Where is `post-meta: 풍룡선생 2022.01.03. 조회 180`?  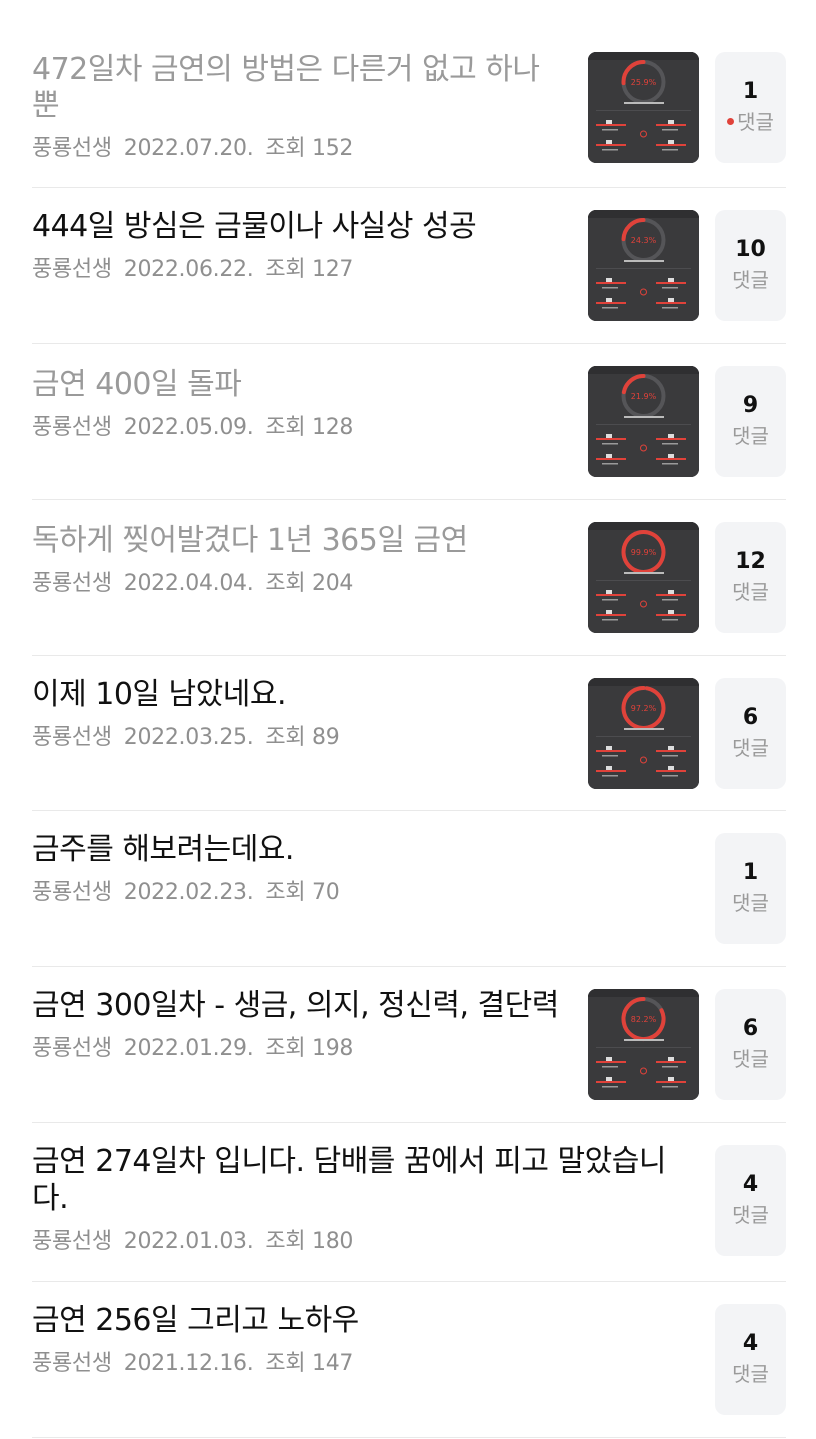 post-meta: 풍룡선생 2022.01.03. 조회 180 is located at coordinates (357, 1239).